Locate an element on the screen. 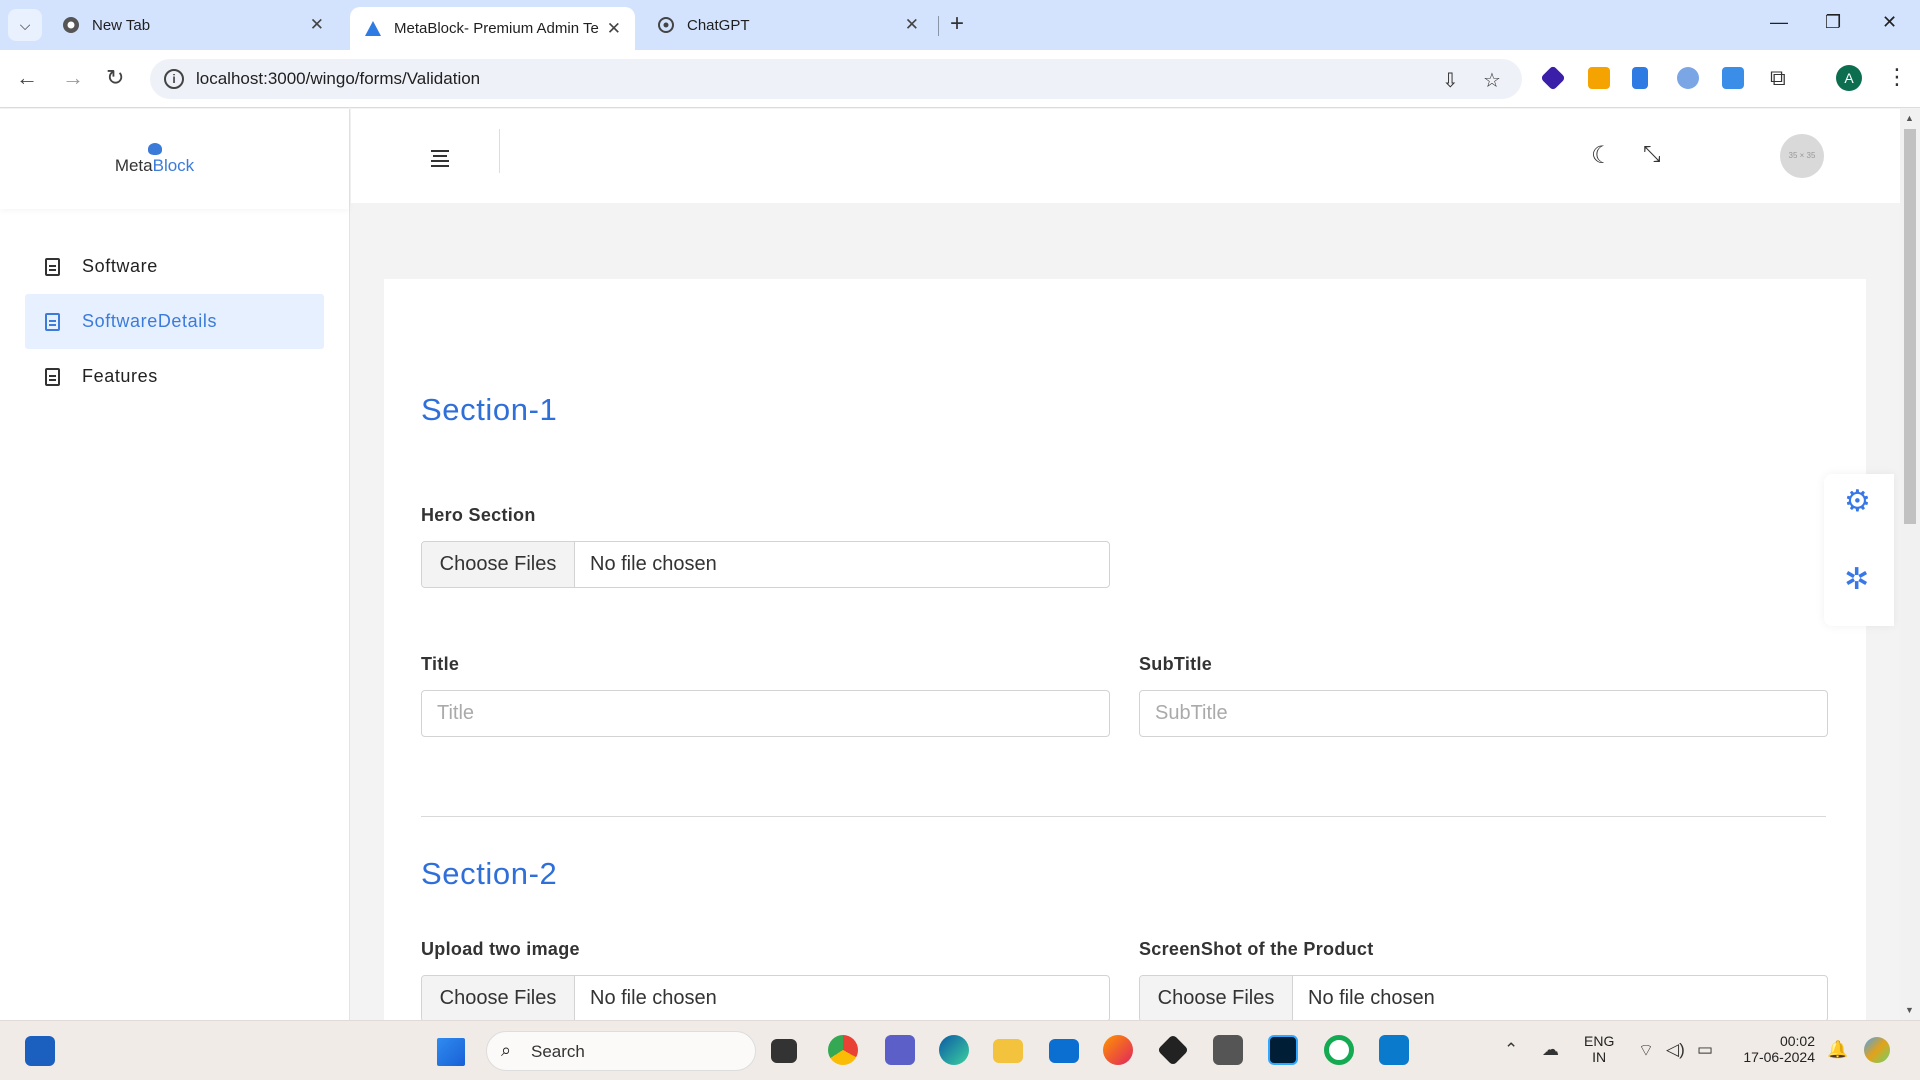  page-scrollbar: ▲ ▼ is located at coordinates (1910, 564).